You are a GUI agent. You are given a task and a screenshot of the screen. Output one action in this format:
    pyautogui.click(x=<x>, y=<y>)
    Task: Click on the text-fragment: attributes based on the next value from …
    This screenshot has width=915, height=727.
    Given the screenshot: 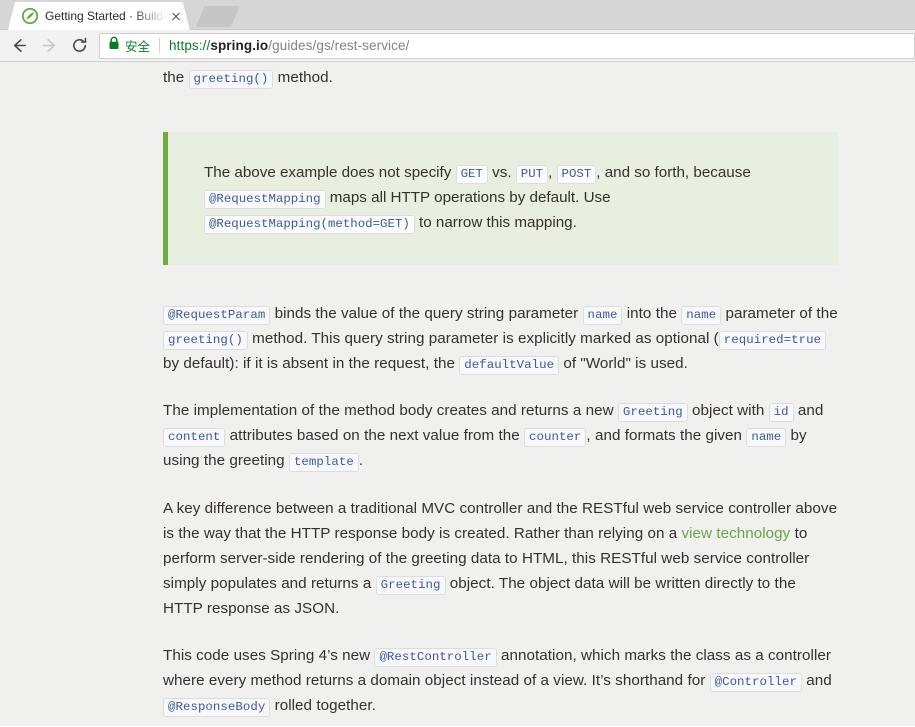 What is the action you would take?
    pyautogui.click(x=374, y=435)
    